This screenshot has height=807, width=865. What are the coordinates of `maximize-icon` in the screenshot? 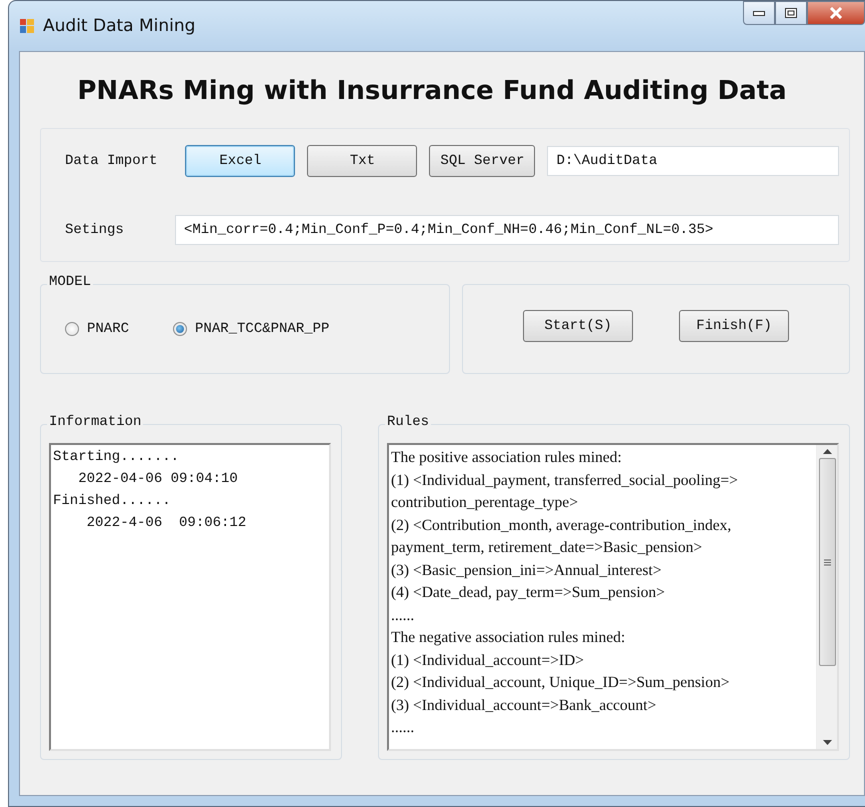 It's located at (791, 13).